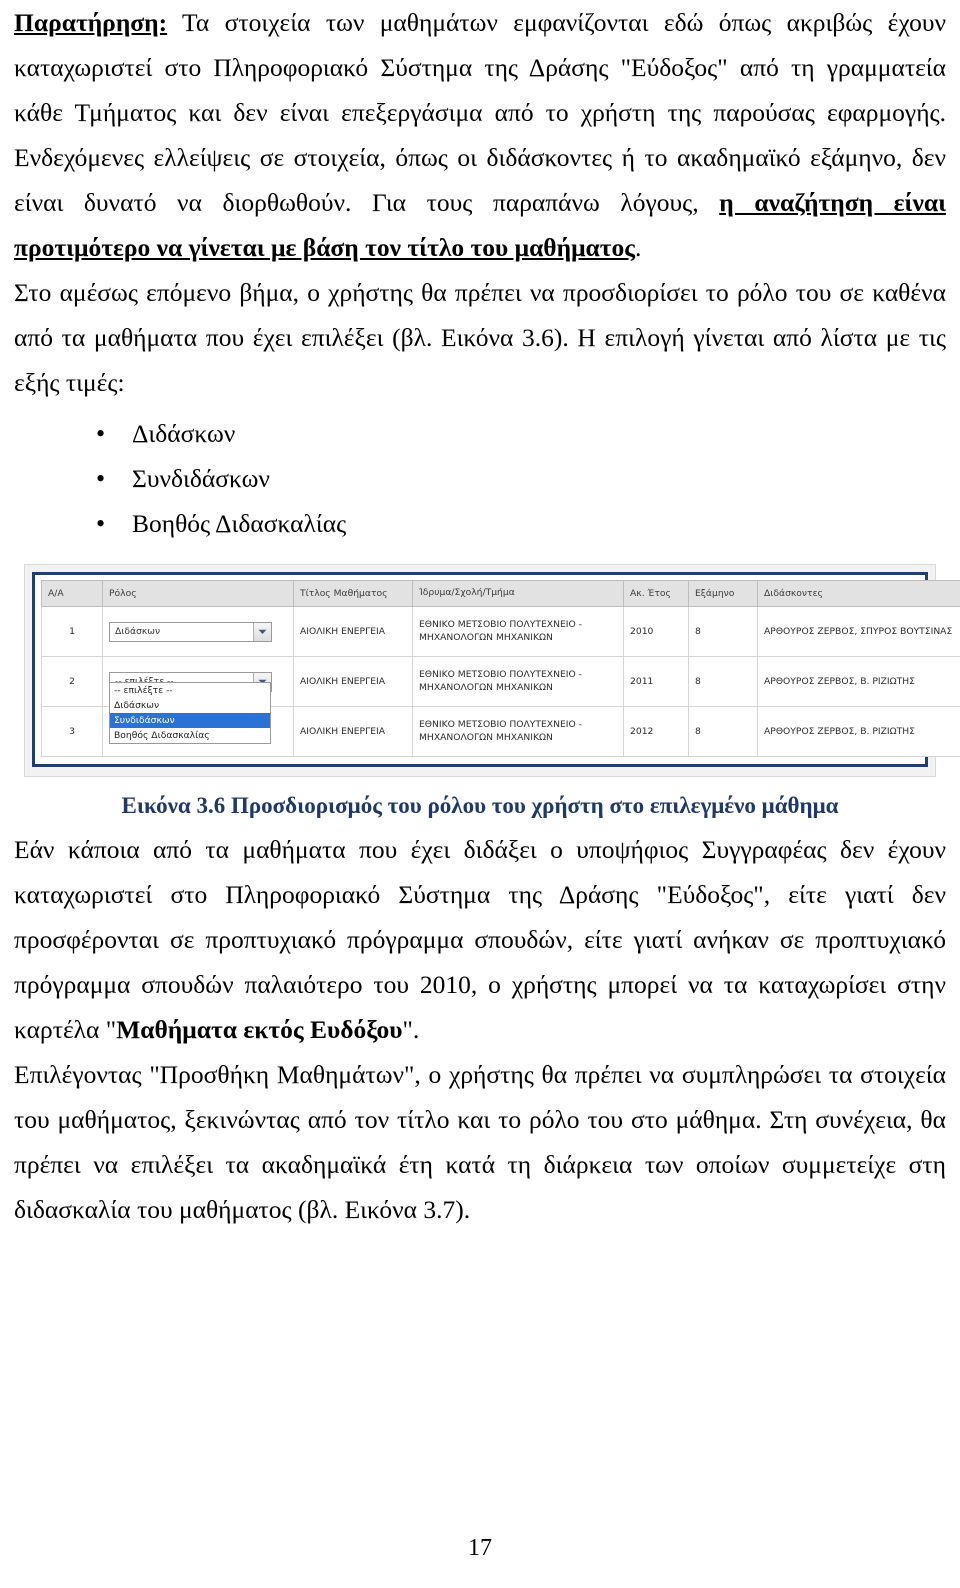 The width and height of the screenshot is (960, 1588). Describe the element at coordinates (72, 593) in the screenshot. I see `column-header-aa: A/A` at that location.